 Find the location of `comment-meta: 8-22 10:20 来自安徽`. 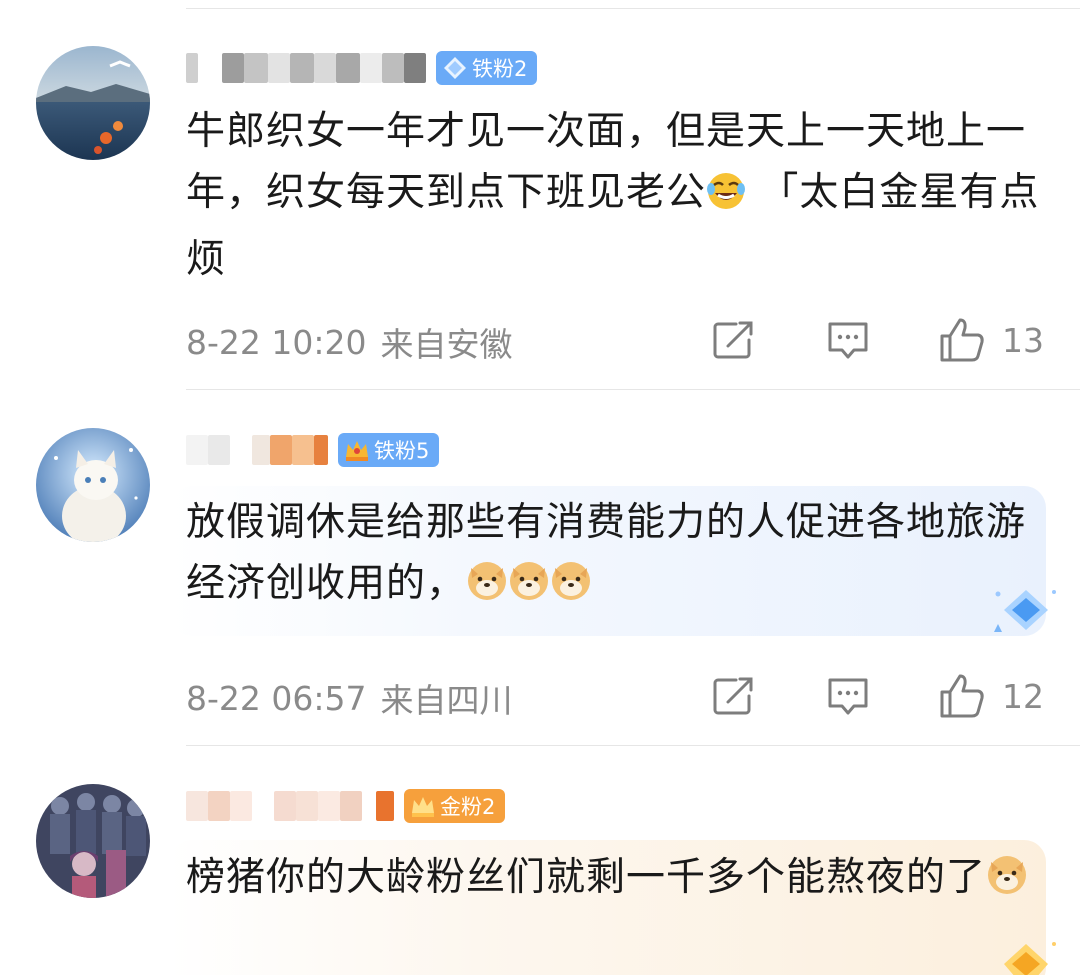

comment-meta: 8-22 10:20 来自安徽 is located at coordinates (349, 342).